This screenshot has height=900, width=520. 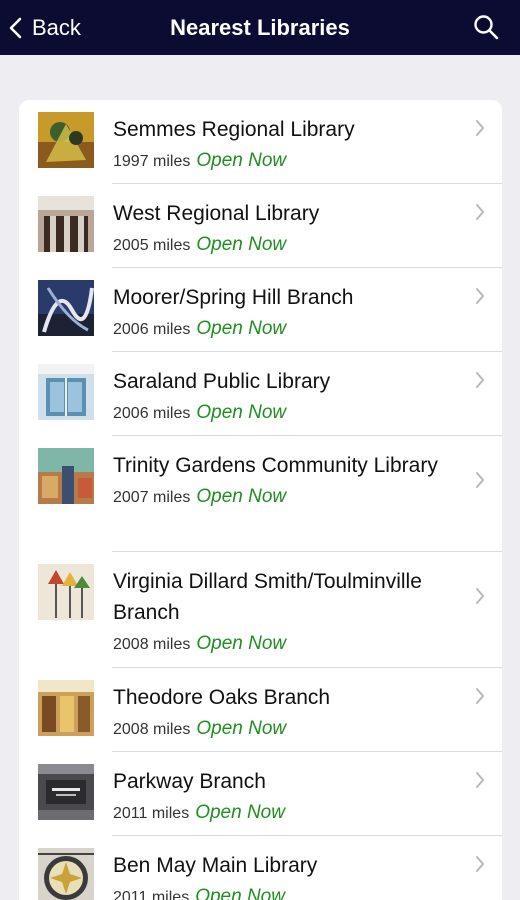 What do you see at coordinates (15, 28) in the screenshot?
I see `chevron-left-icon` at bounding box center [15, 28].